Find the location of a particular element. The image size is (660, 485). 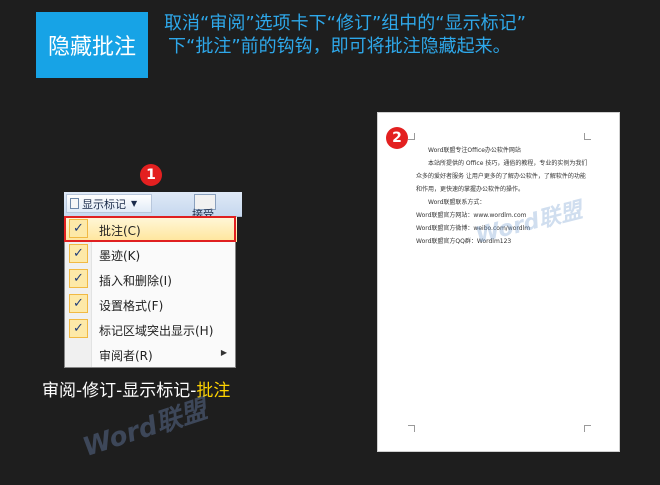

chevron-right-icon: ▶ is located at coordinates (223, 352).